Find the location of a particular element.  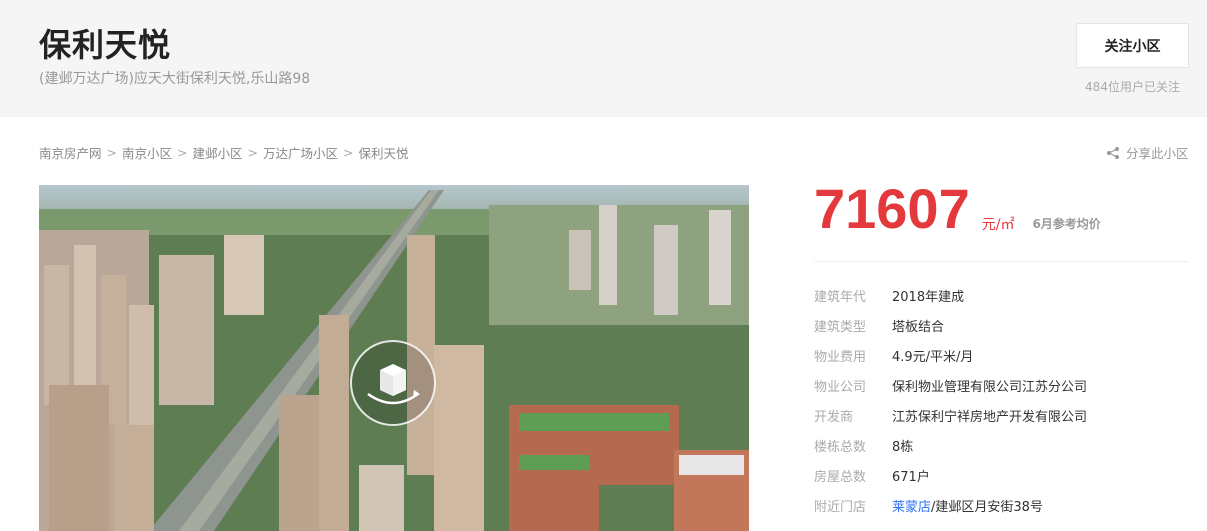

info-label: 物业公司 is located at coordinates (840, 387).